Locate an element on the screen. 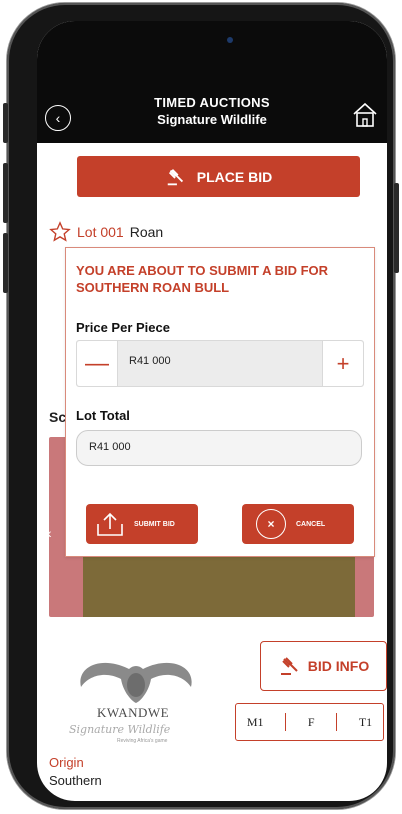  lot-name: Roan is located at coordinates (146, 232).